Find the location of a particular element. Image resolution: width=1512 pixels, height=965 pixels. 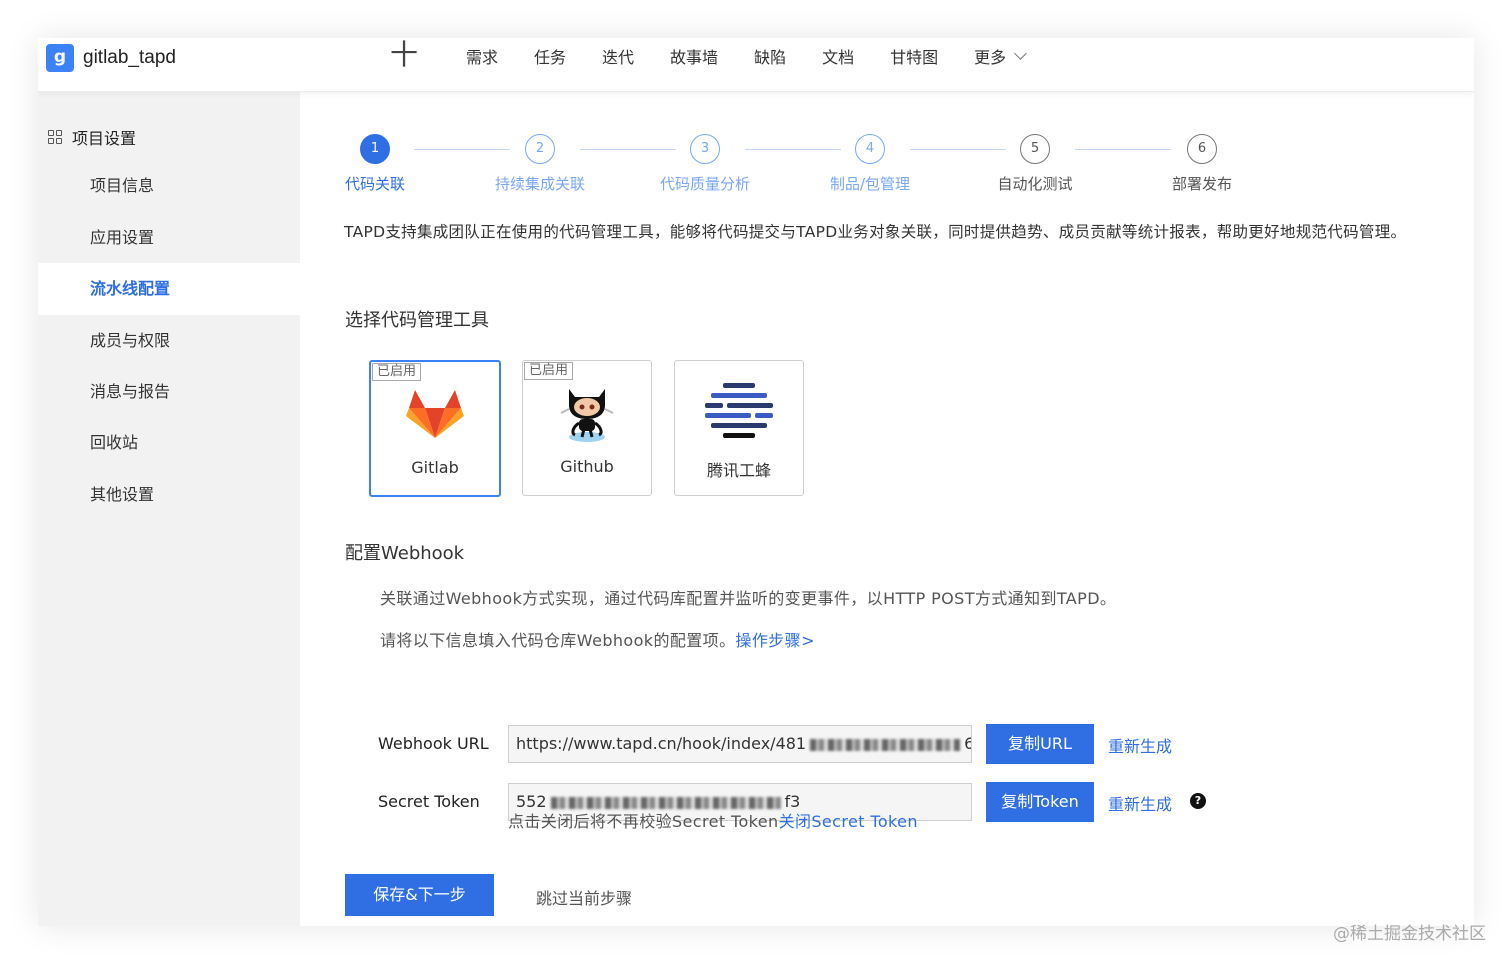

sidebar-item-members: 成员与权限 is located at coordinates (169, 341).